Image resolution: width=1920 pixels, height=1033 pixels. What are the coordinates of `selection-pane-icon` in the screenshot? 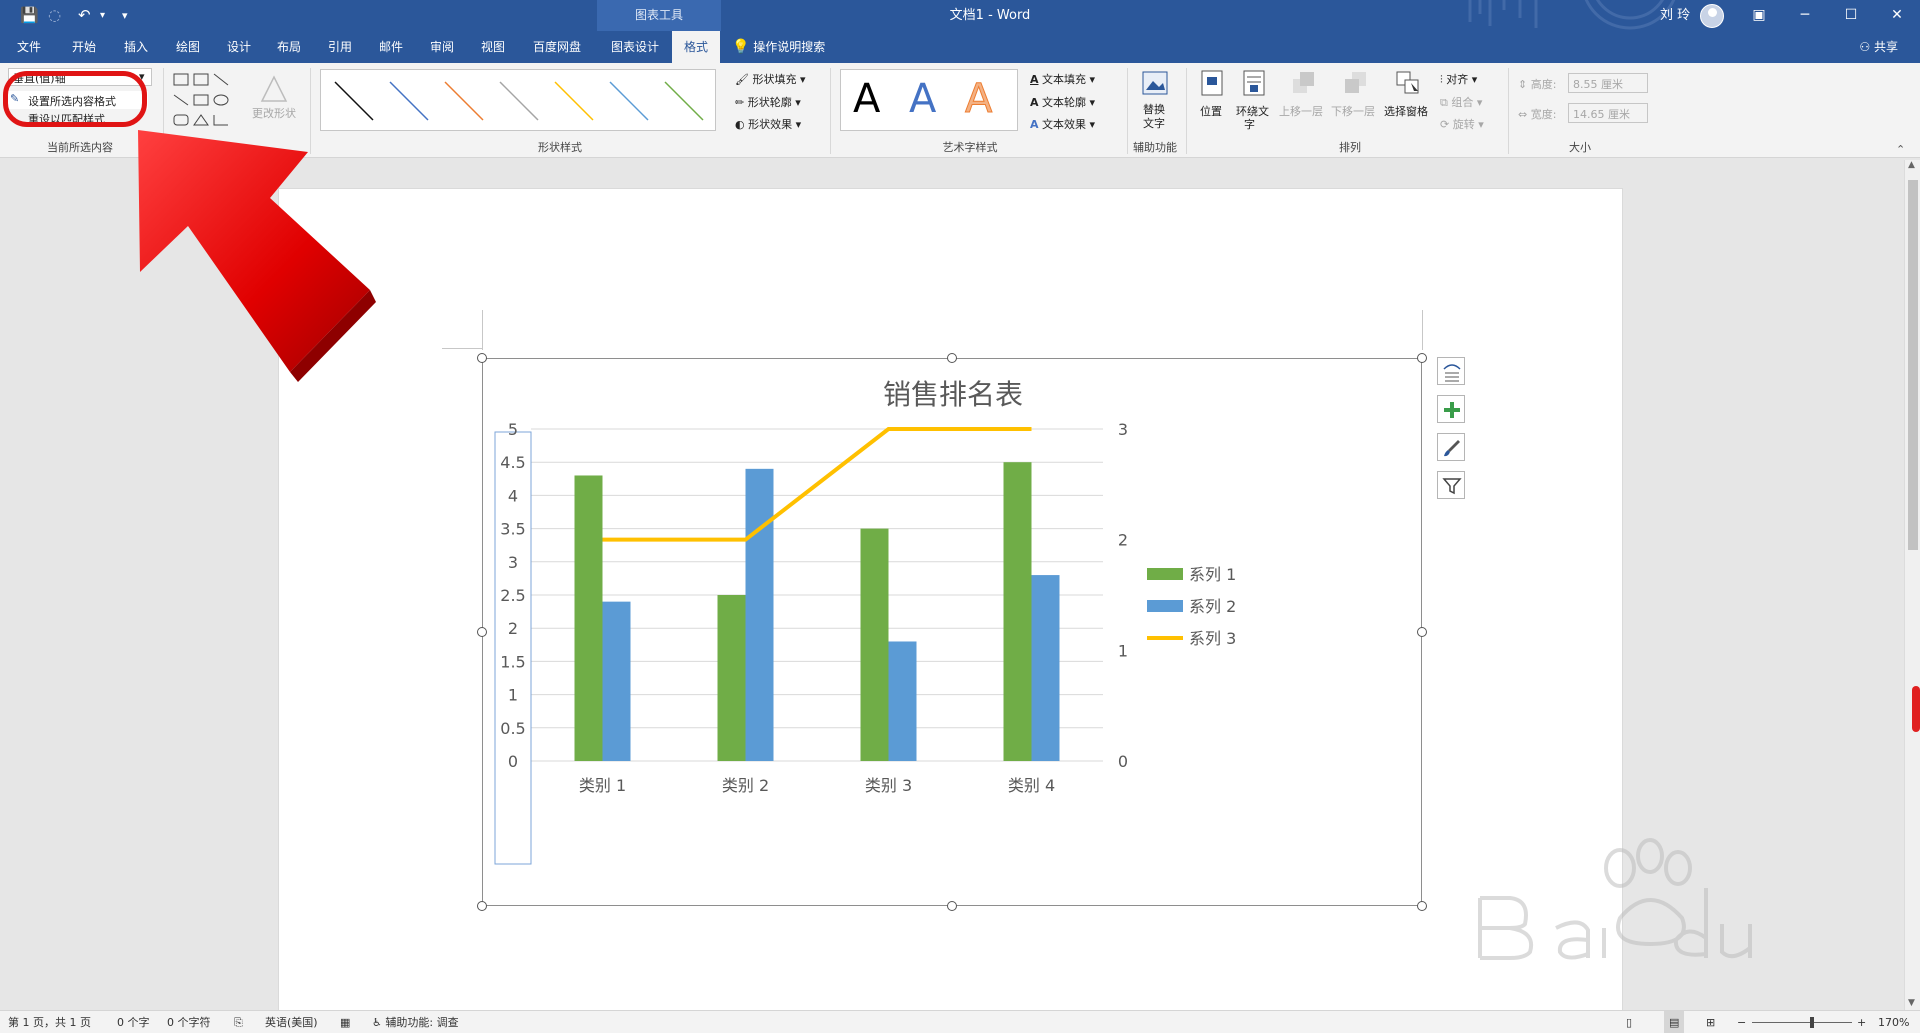 It's located at (1408, 83).